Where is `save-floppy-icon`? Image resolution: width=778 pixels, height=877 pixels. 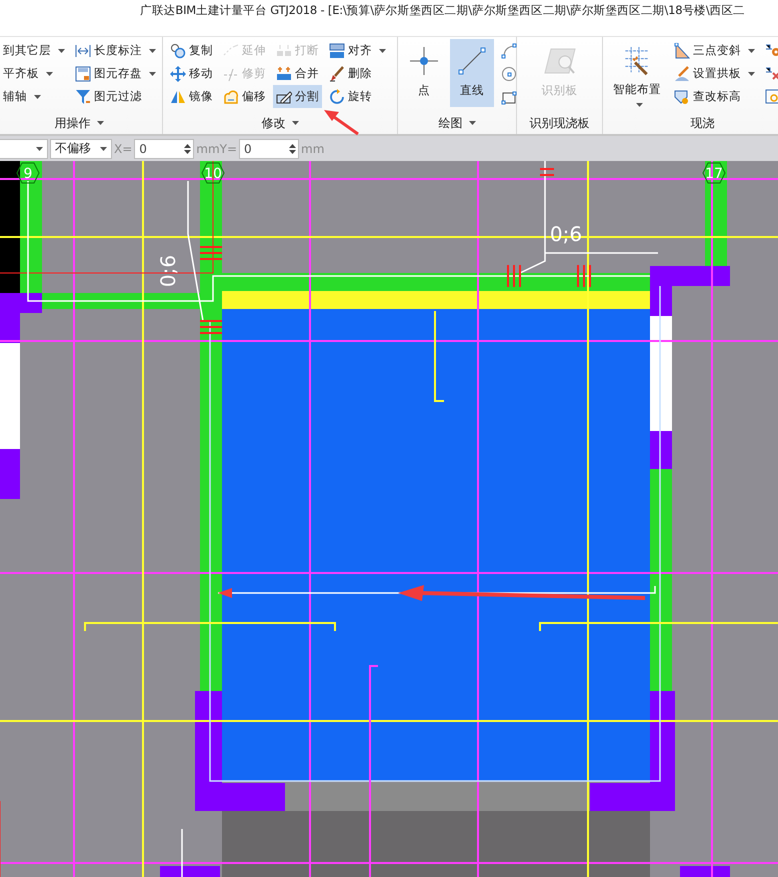
save-floppy-icon is located at coordinates (83, 74).